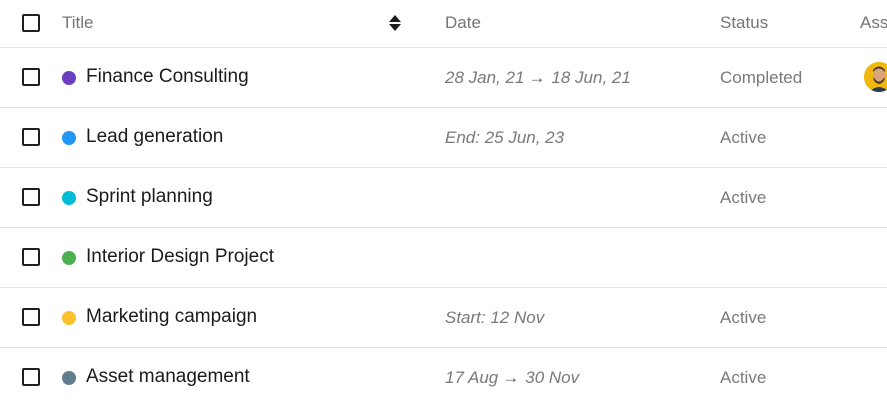 This screenshot has height=407, width=887. Describe the element at coordinates (591, 77) in the screenshot. I see `date-end: 18 Jun, 21` at that location.